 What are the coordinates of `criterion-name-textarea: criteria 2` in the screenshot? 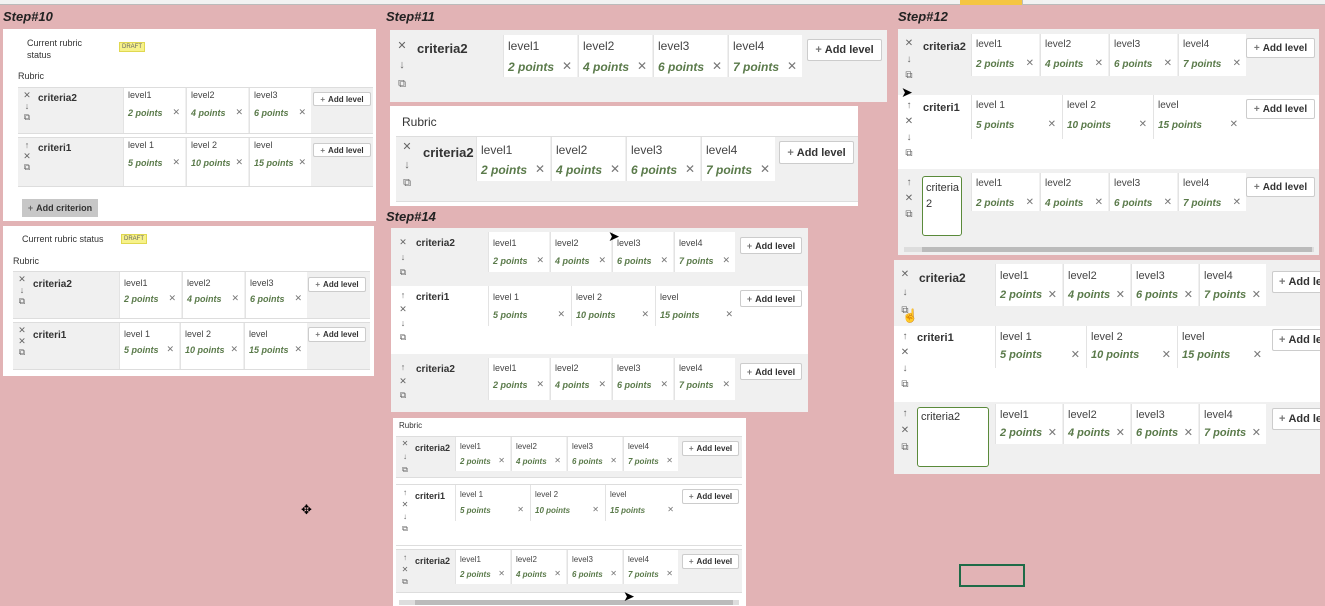 It's located at (942, 206).